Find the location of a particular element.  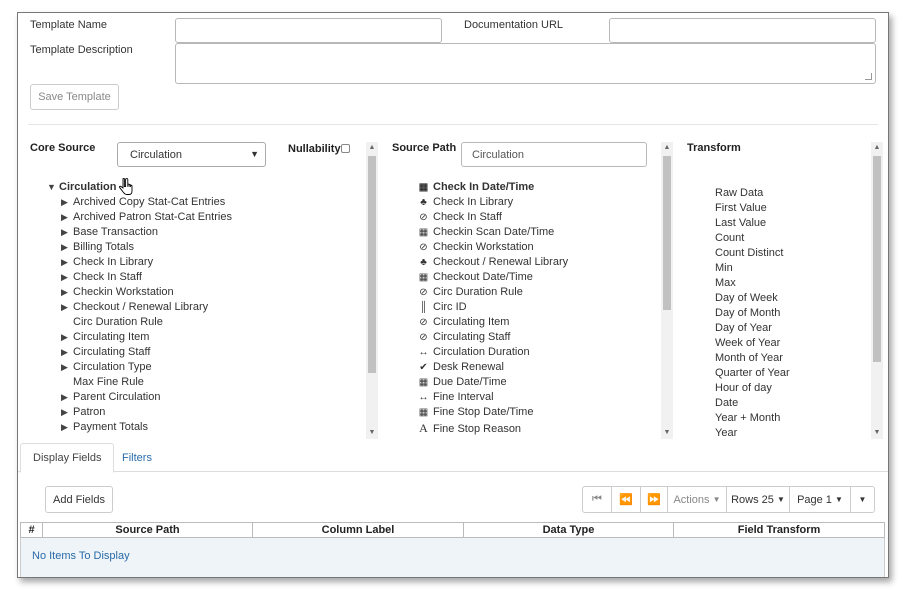

source-path-scrollbar: ▲ ▼ is located at coordinates (667, 290).